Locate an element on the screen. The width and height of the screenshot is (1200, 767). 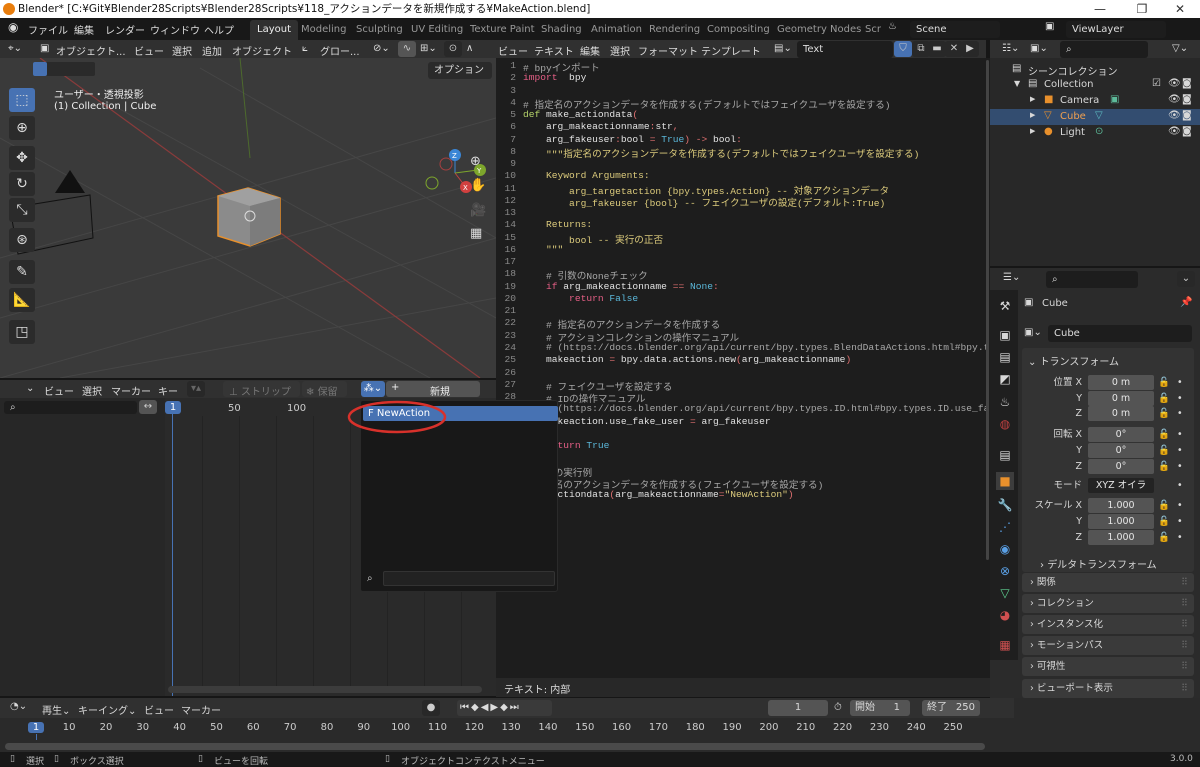
transform-tool-icon: ⊛ is located at coordinates (22, 240).